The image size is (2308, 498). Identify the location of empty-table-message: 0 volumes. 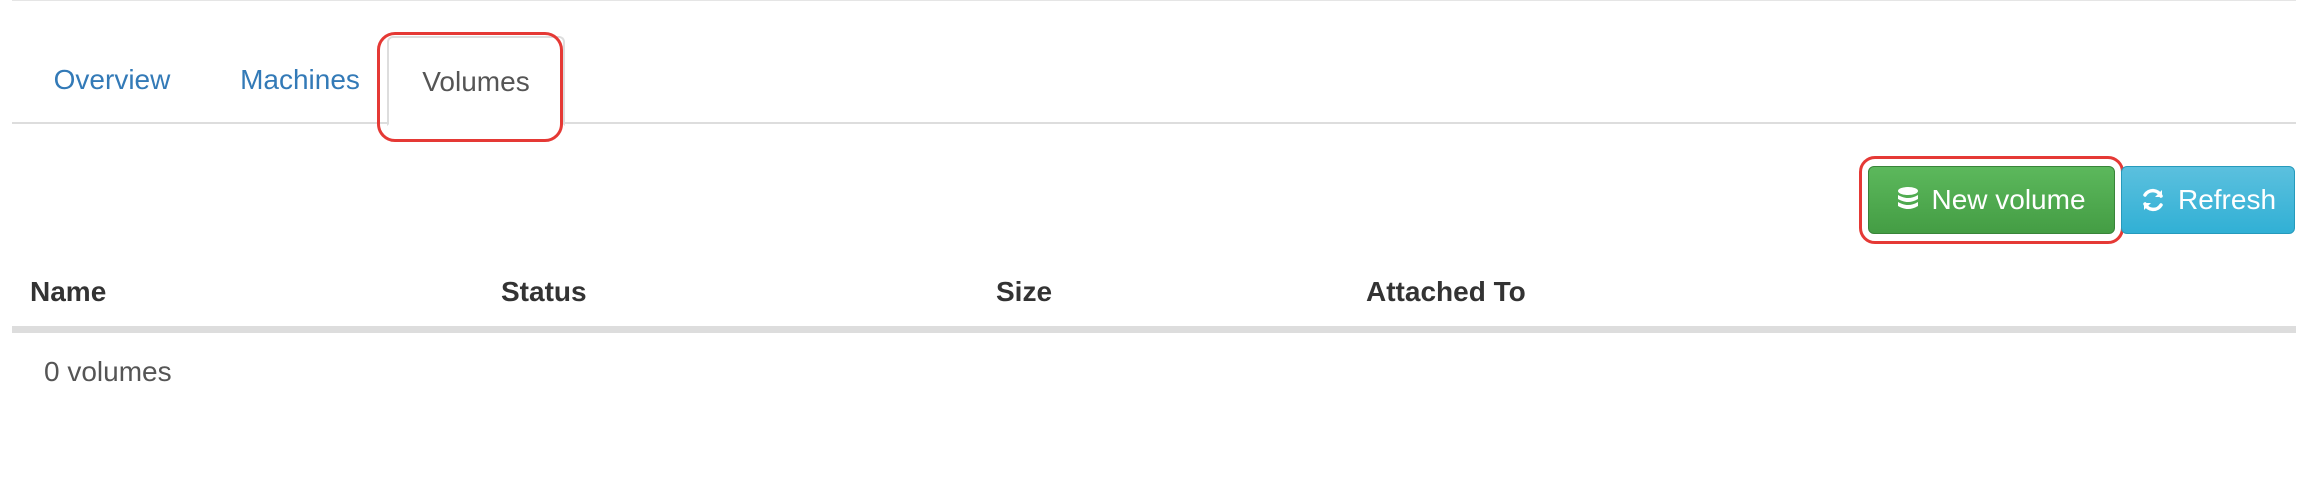
(108, 371).